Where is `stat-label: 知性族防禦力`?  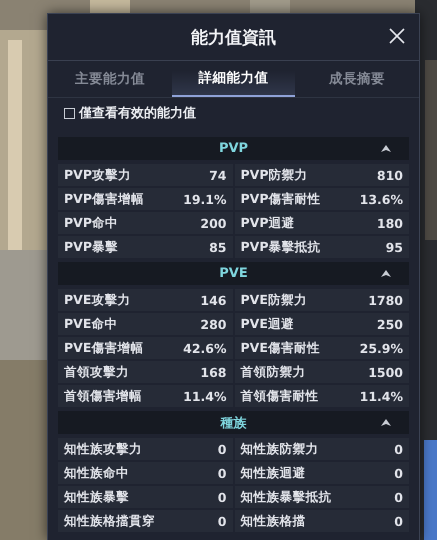 stat-label: 知性族防禦力 is located at coordinates (279, 449).